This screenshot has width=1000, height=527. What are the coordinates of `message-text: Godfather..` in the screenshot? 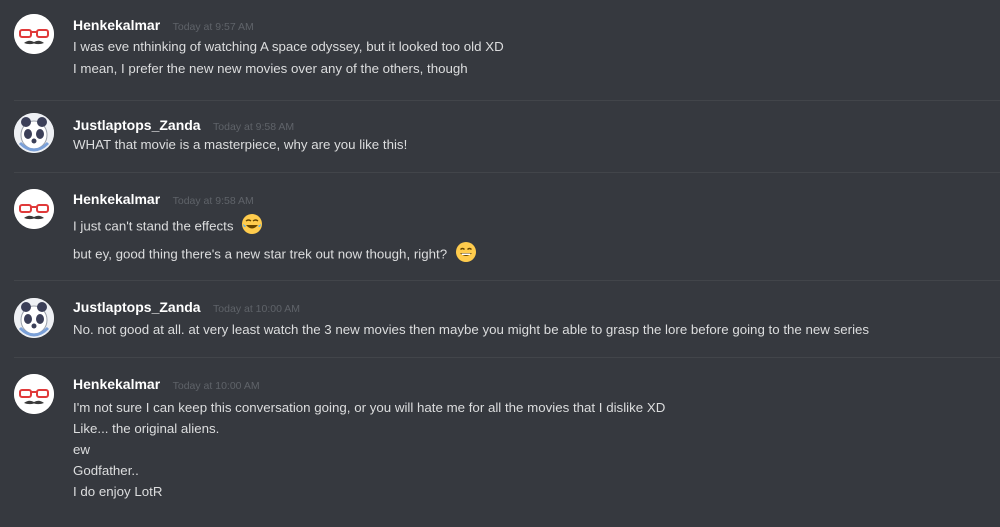 It's located at (106, 470).